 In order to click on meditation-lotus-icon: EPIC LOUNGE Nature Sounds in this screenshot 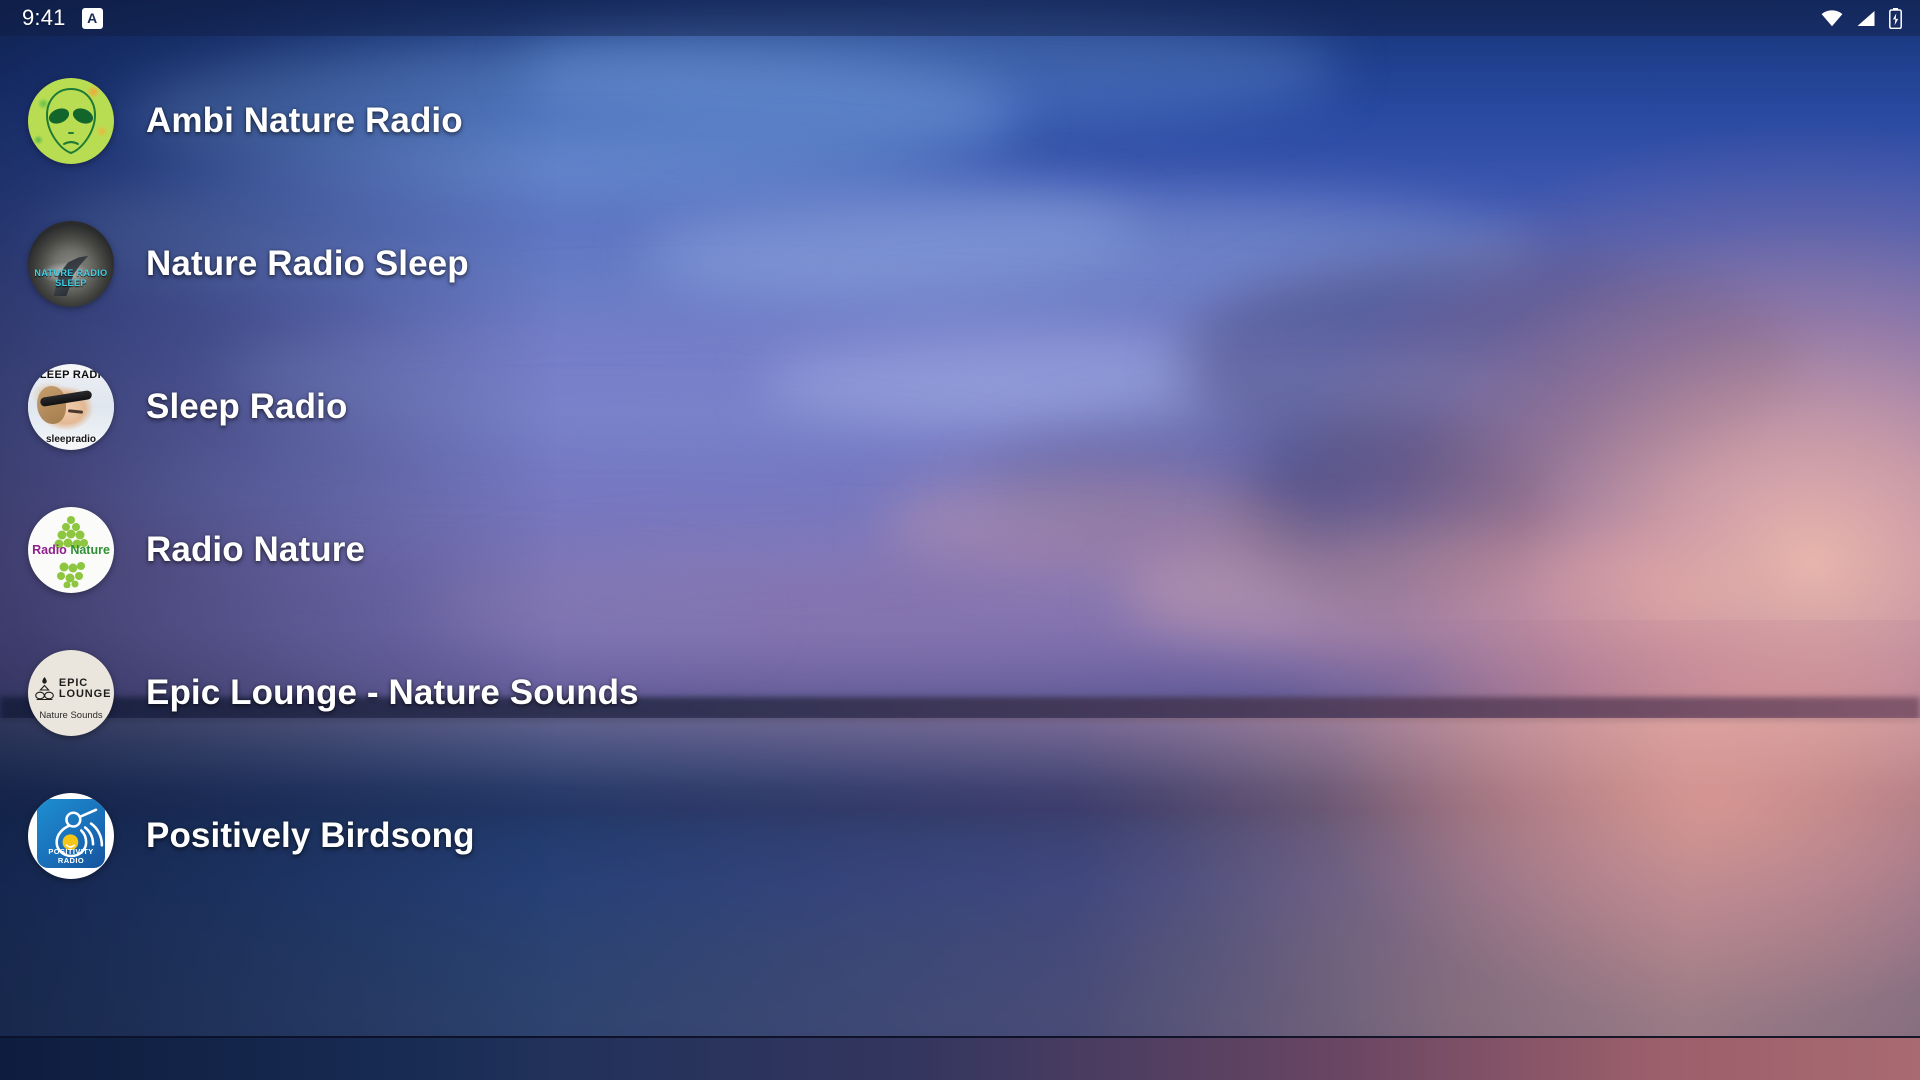, I will do `click(71, 692)`.